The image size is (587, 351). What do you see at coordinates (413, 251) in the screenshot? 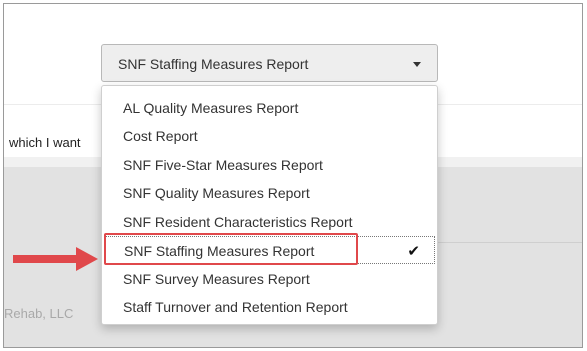
I see `checkmark-icon: ✔` at bounding box center [413, 251].